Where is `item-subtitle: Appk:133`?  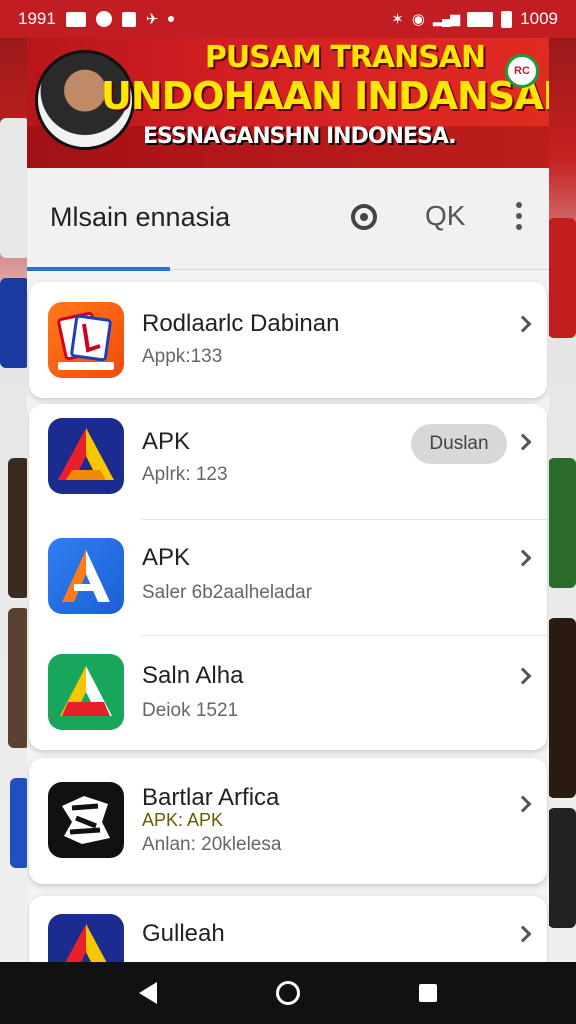
item-subtitle: Appk:133 is located at coordinates (182, 356).